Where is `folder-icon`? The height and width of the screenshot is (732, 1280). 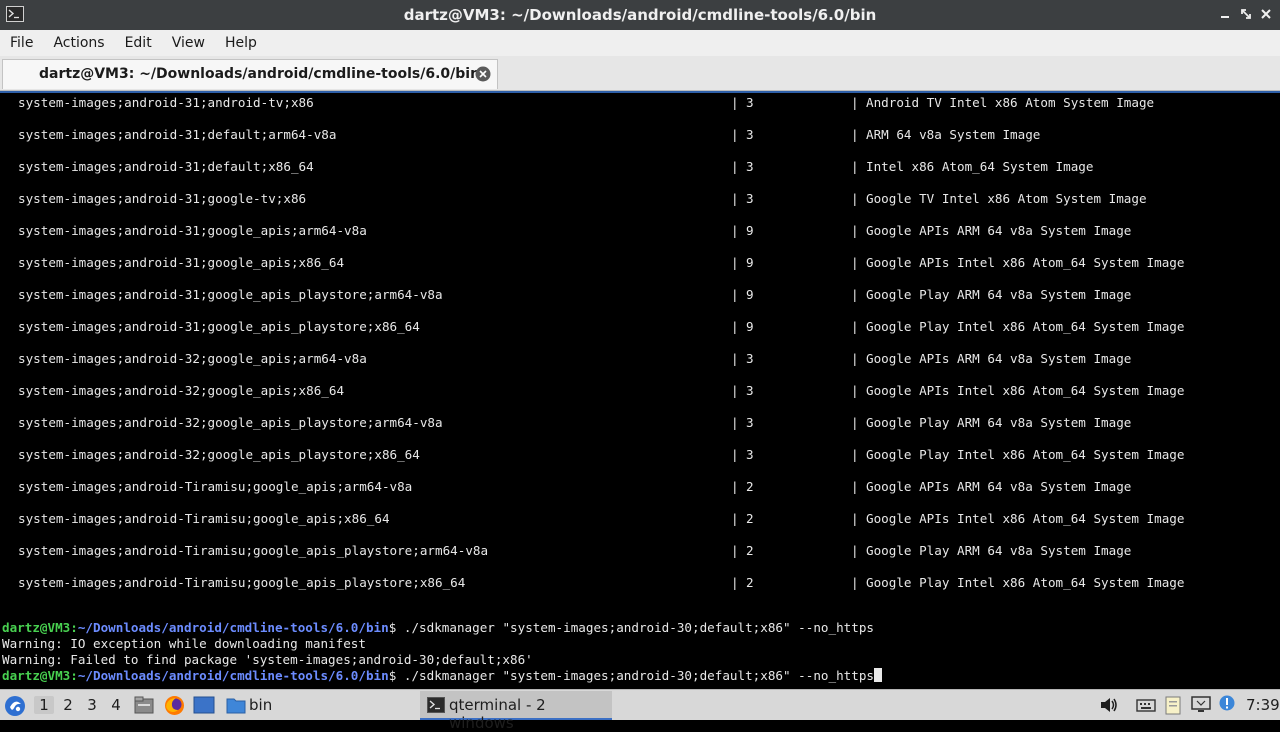
folder-icon is located at coordinates (236, 711).